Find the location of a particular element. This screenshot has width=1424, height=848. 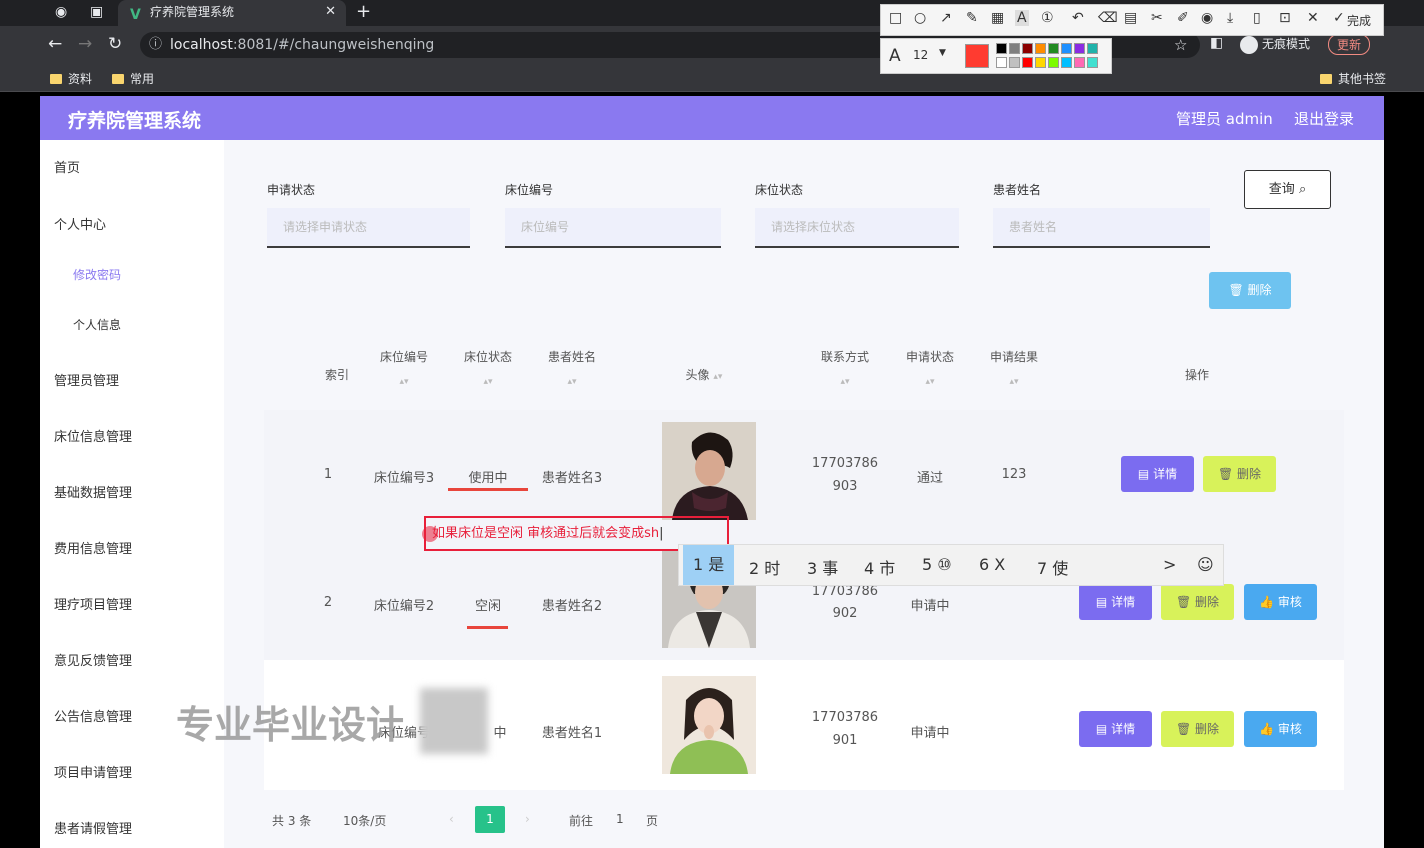

column-header-apply-status: 申请状态 ▴▾ is located at coordinates (930, 367).